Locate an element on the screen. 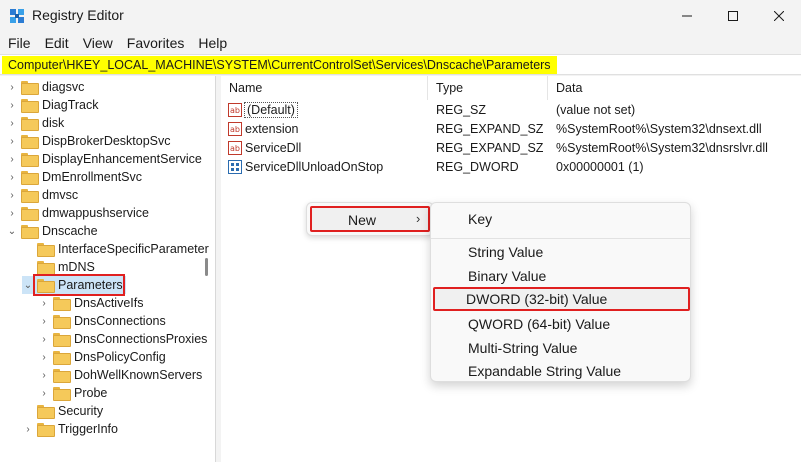 This screenshot has height=462, width=801. binary-value-icon is located at coordinates (235, 167).